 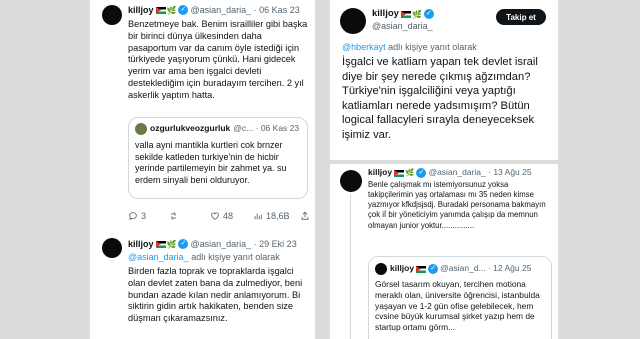 I want to click on thread-line, so click(x=350, y=266).